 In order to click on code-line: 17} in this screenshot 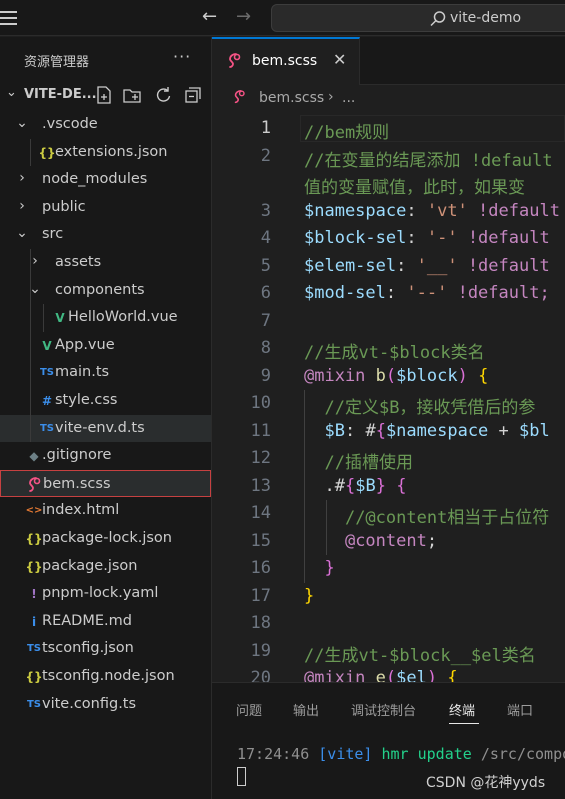, I will do `click(388, 597)`.